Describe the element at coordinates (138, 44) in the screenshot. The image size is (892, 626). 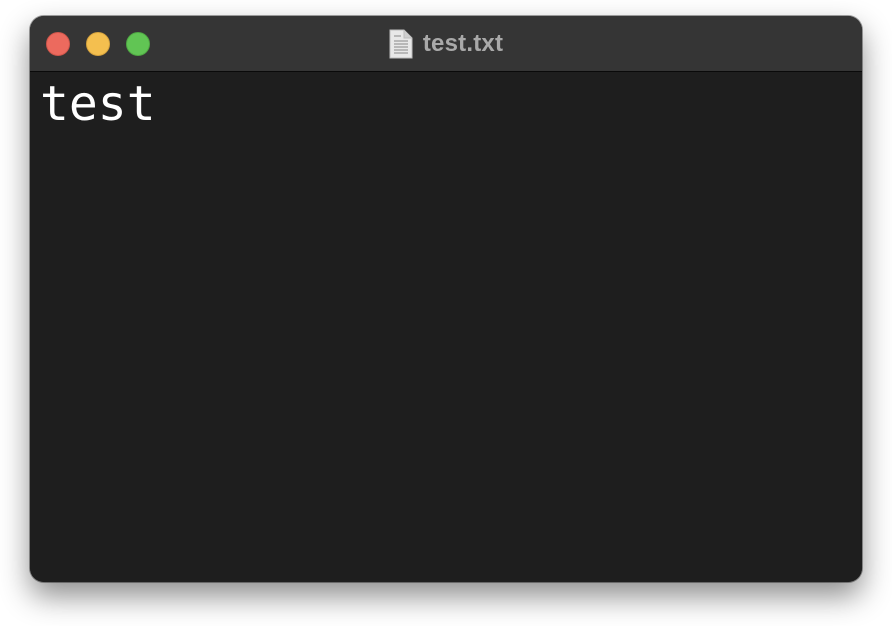
I see `zoom-button` at that location.